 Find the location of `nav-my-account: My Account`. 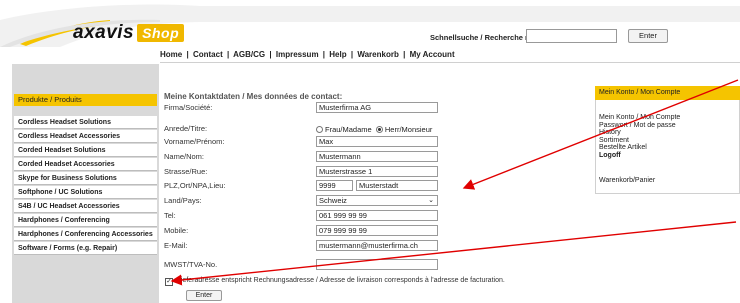

nav-my-account: My Account is located at coordinates (432, 54).